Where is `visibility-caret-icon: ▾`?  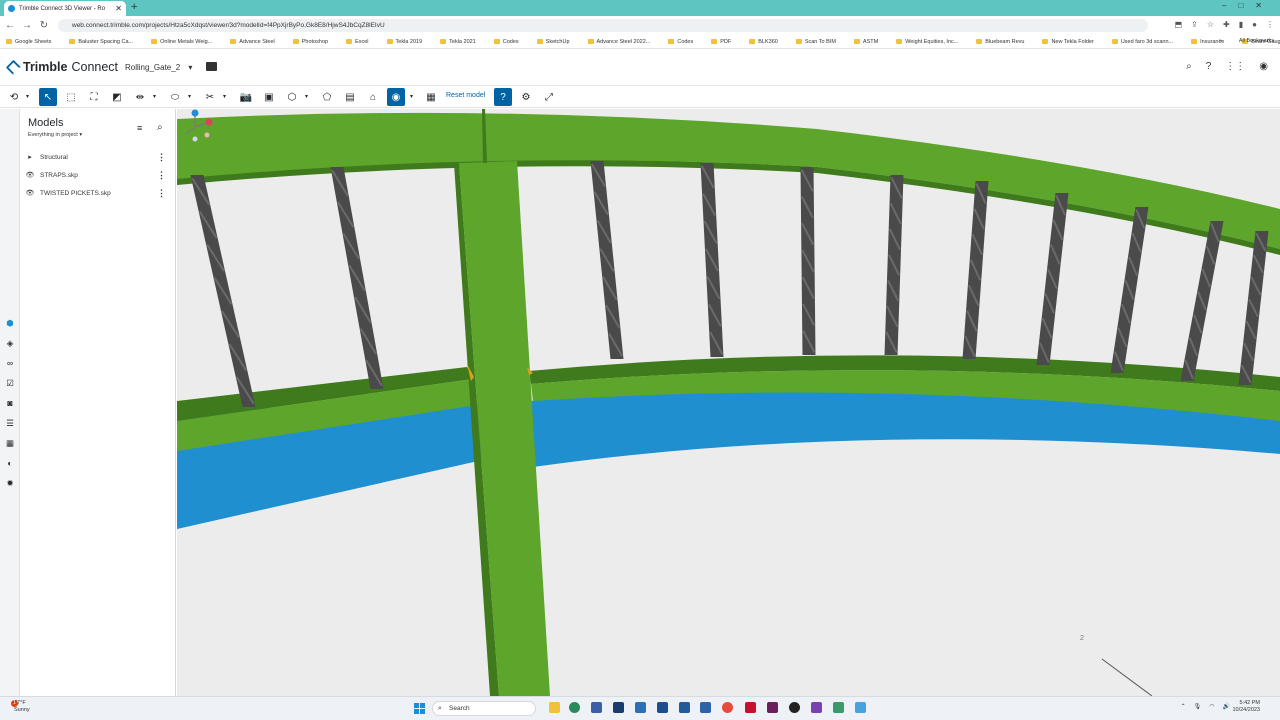
visibility-caret-icon: ▾ is located at coordinates (411, 96).